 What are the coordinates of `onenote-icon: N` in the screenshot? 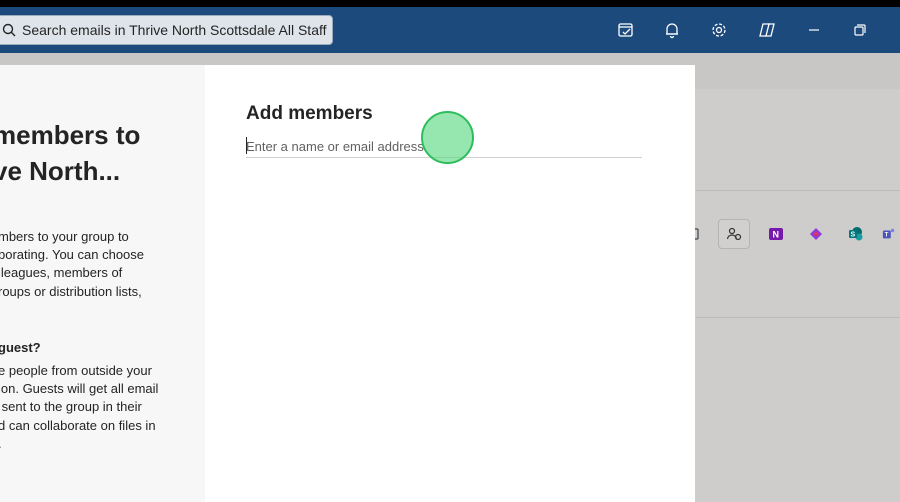 It's located at (776, 234).